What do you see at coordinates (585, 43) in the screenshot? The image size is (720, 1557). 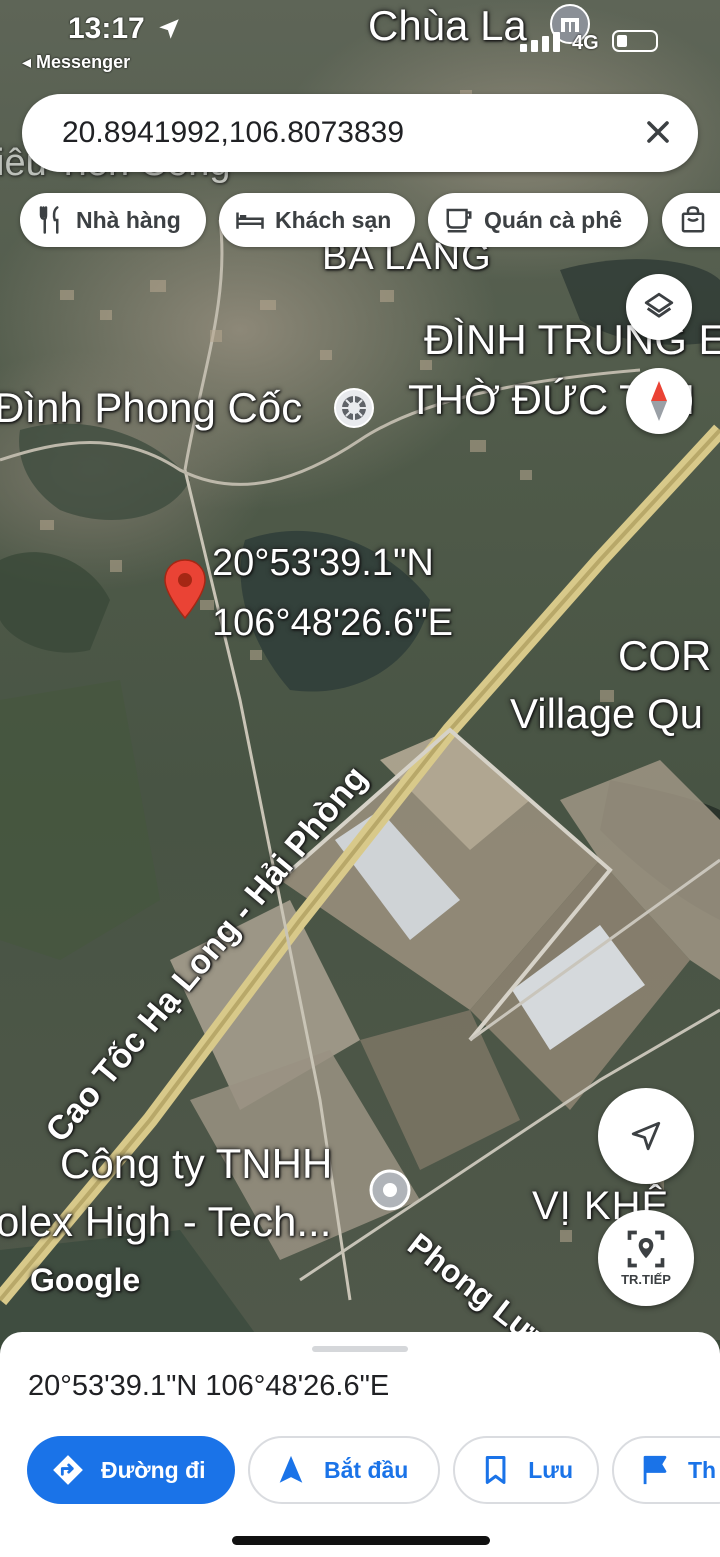 I see `network-type: 4G` at bounding box center [585, 43].